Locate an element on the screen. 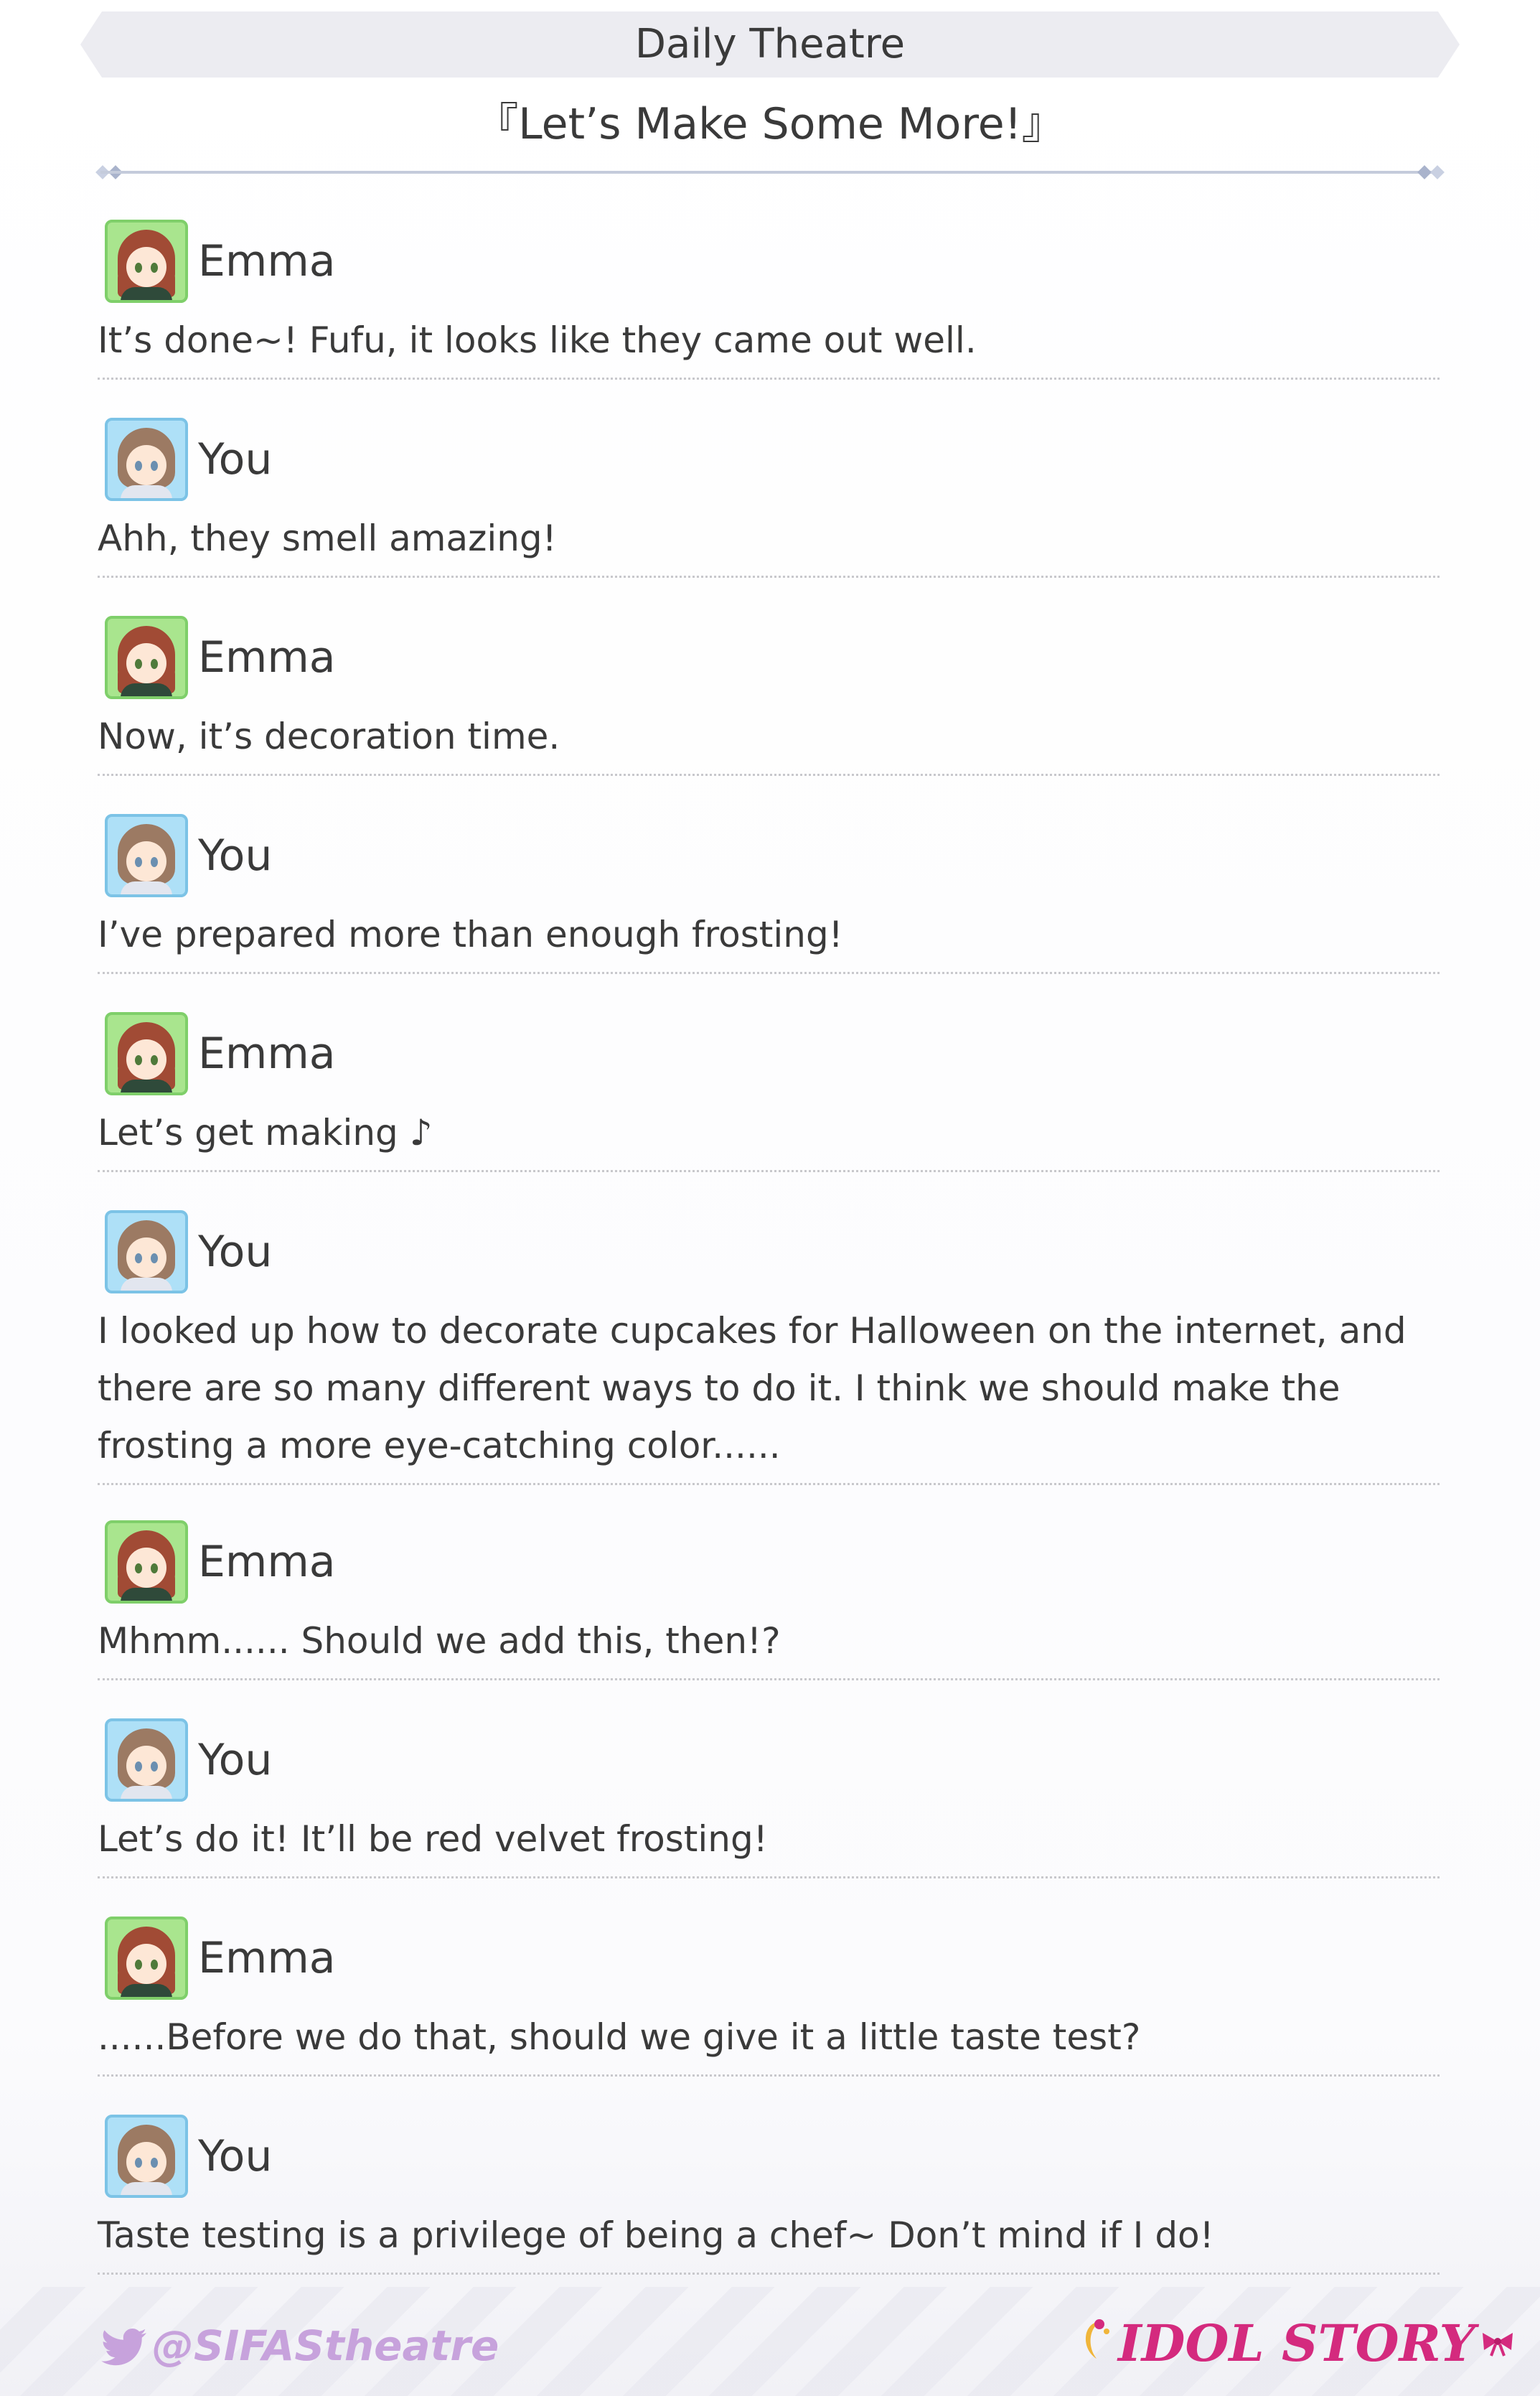  logo-text: IDOL STORY is located at coordinates (1296, 2343).